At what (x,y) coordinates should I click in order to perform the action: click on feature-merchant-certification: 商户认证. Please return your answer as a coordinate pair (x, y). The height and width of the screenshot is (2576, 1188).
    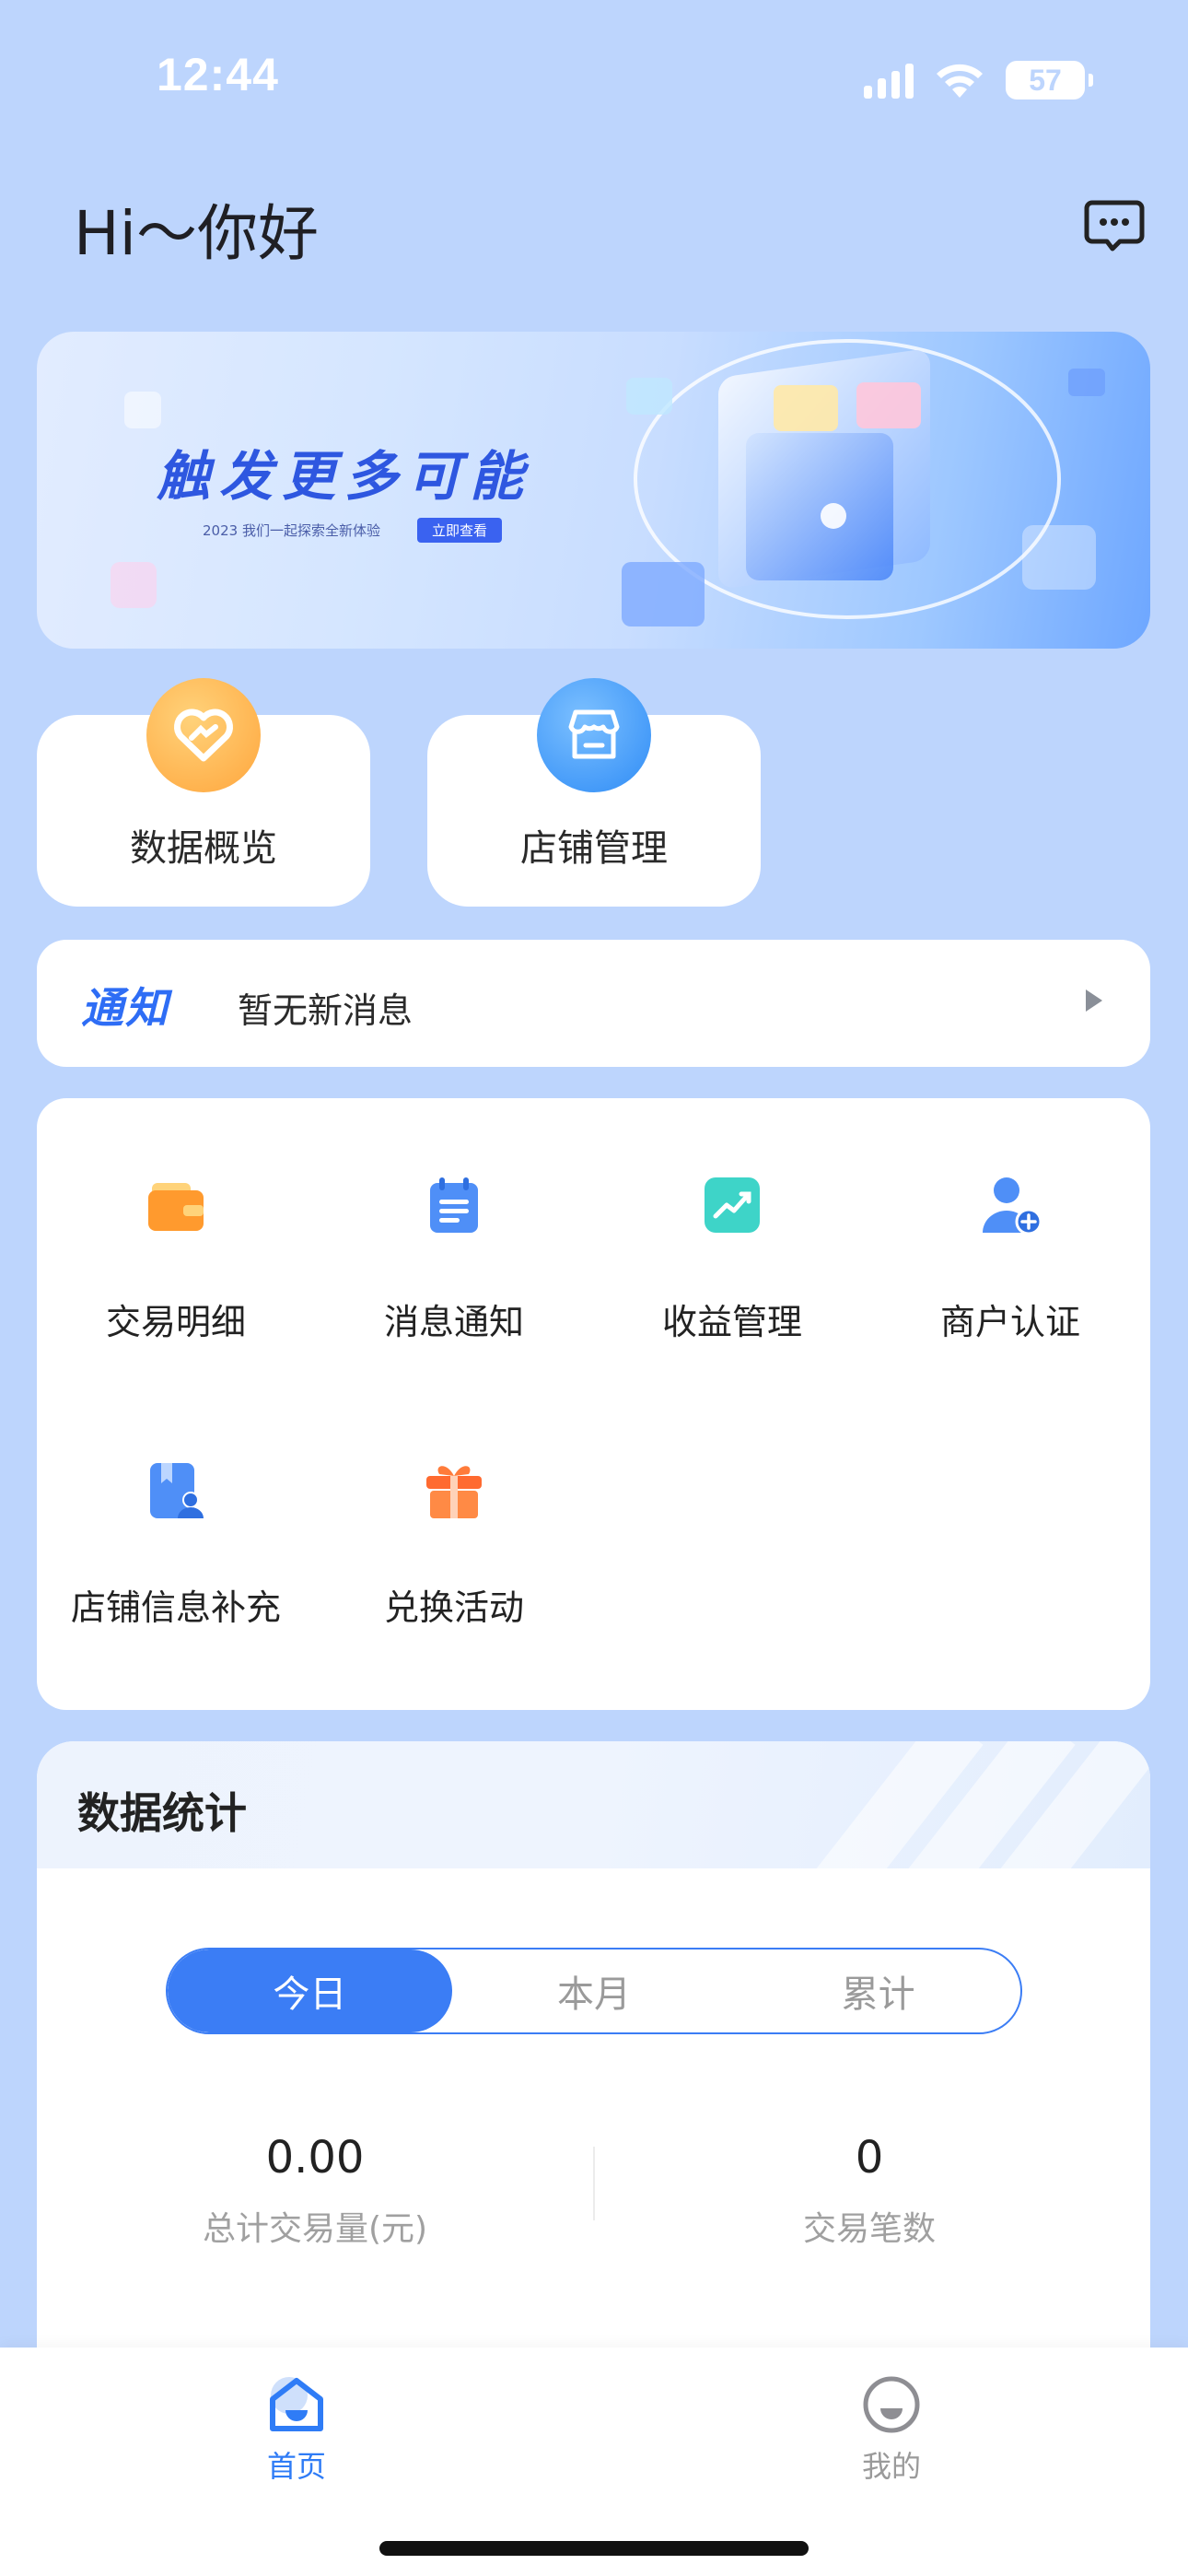
    Looking at the image, I should click on (1010, 1220).